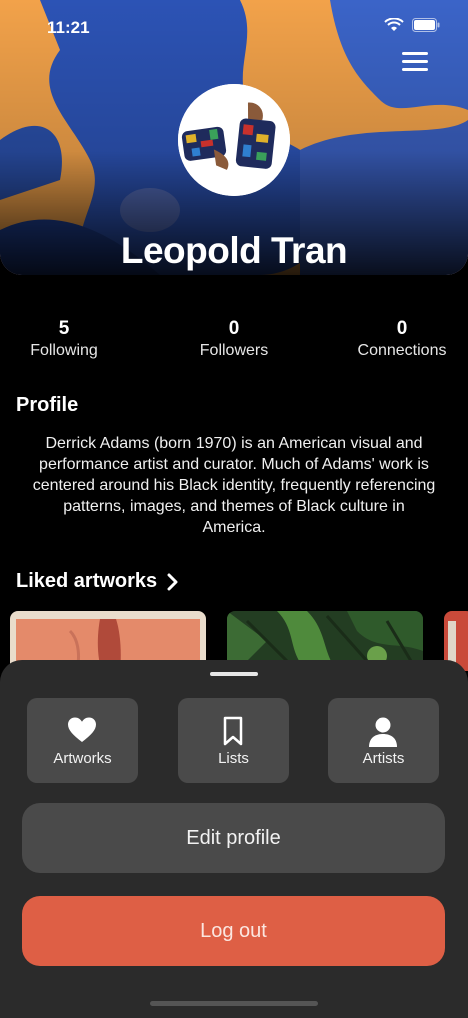  What do you see at coordinates (64, 328) in the screenshot?
I see `stat-following-count: 5` at bounding box center [64, 328].